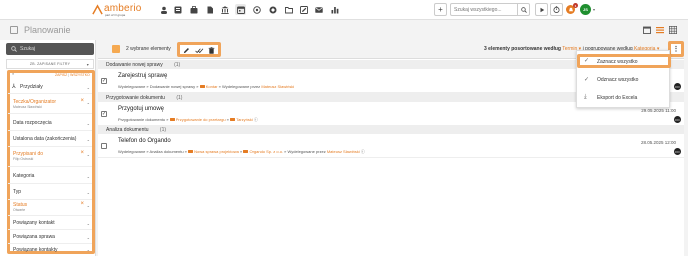 This screenshot has height=256, width=688. I want to click on double-check-icon, so click(199, 50).